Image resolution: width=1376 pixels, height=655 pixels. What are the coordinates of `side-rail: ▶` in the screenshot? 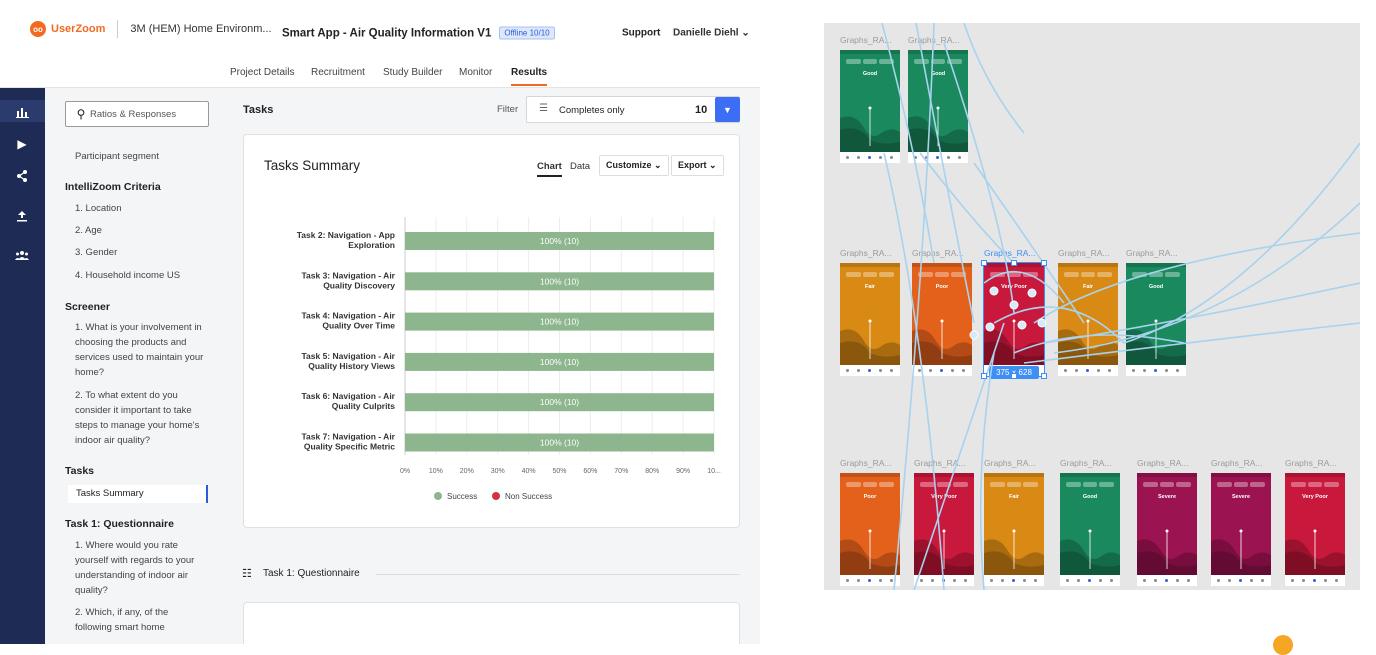 It's located at (22, 366).